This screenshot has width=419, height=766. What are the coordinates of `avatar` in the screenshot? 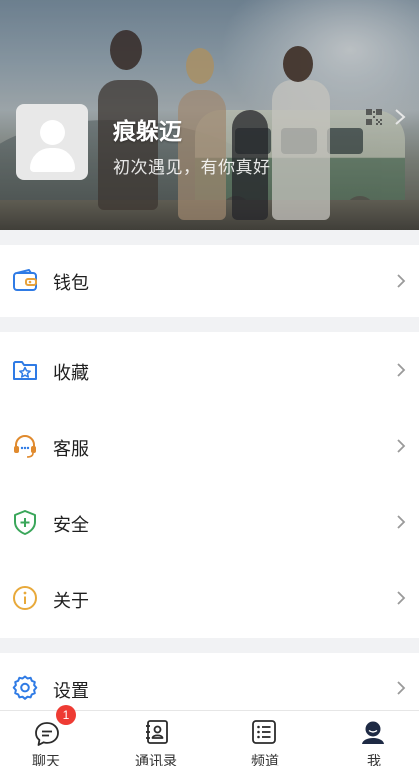 It's located at (52, 142).